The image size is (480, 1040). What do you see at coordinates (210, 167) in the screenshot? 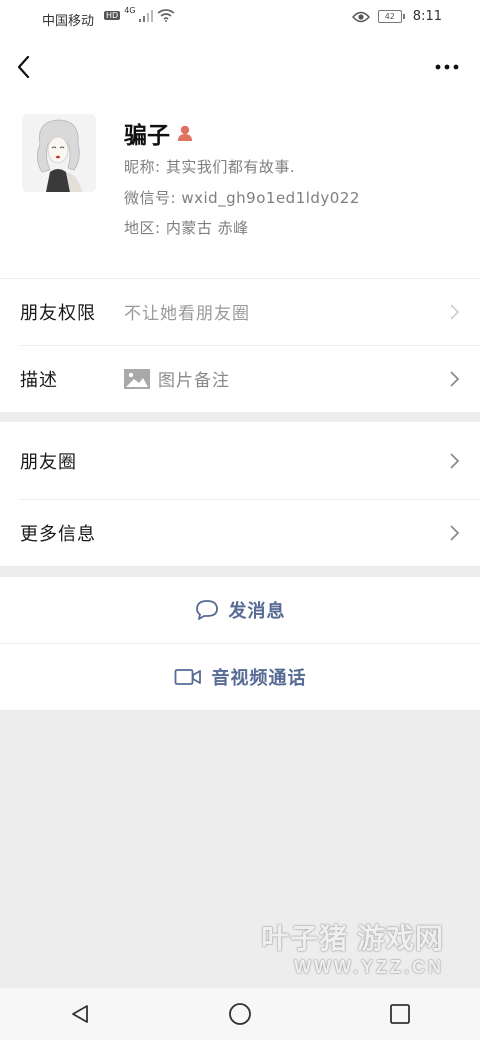
I see `nickname-line: 昵称: 其实我们都有故事.` at bounding box center [210, 167].